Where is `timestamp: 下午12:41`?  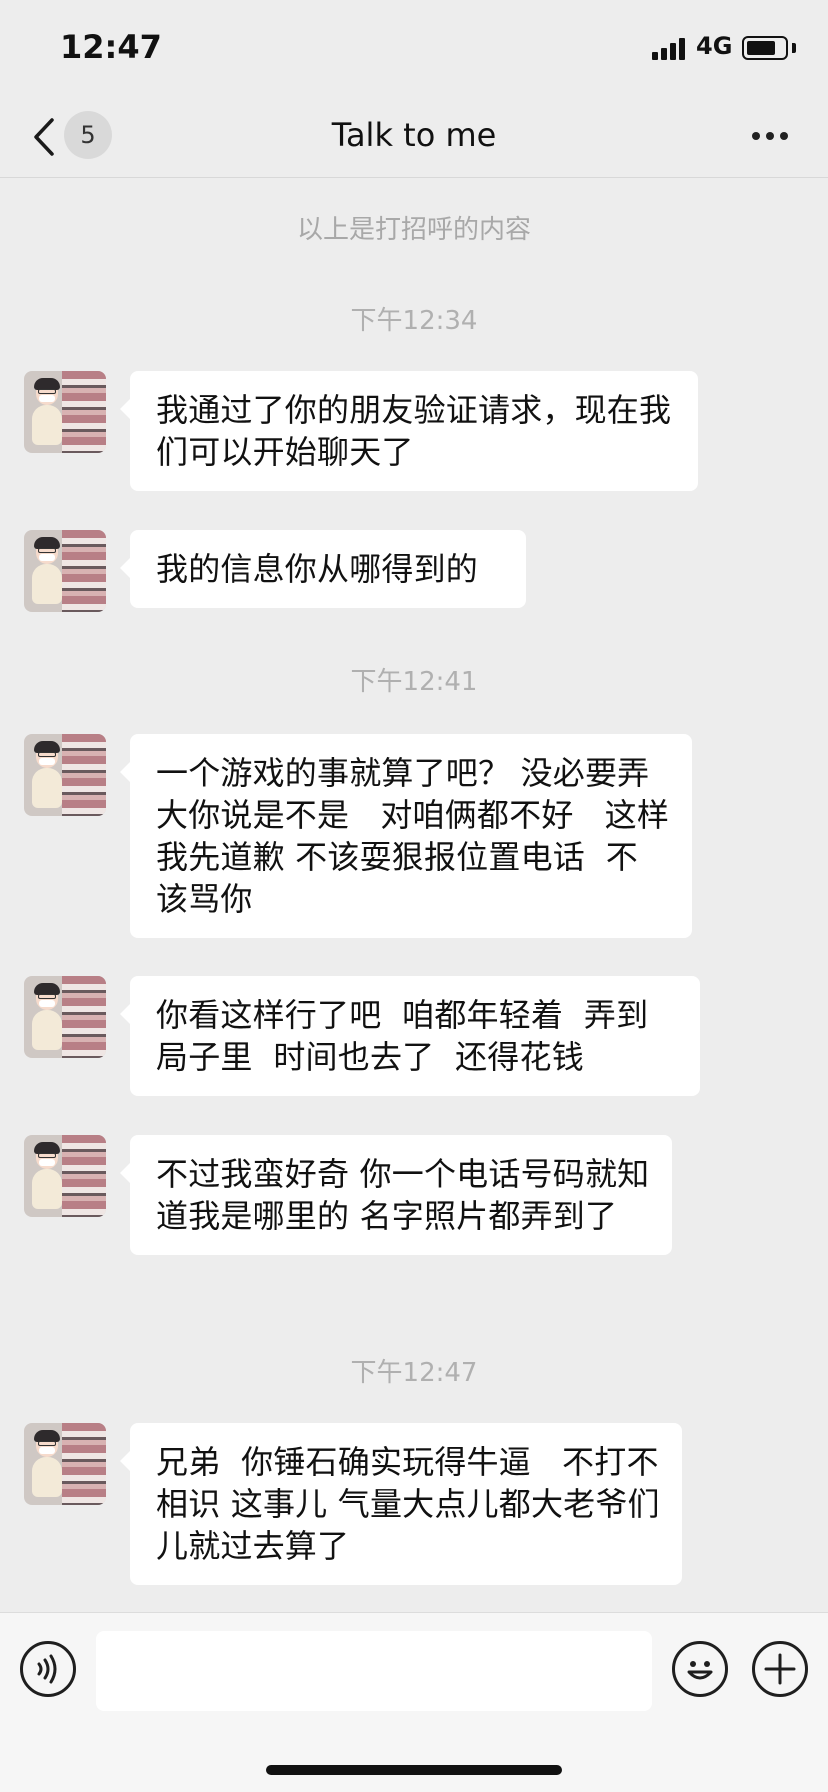 timestamp: 下午12:41 is located at coordinates (414, 682).